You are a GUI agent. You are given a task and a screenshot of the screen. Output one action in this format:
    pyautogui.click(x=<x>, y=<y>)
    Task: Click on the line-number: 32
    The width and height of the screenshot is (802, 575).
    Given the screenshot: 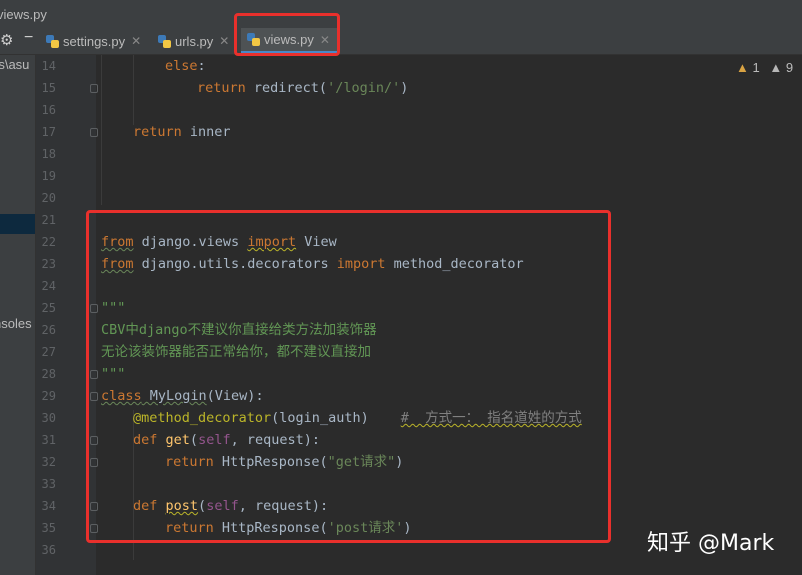 What is the action you would take?
    pyautogui.click(x=48, y=462)
    